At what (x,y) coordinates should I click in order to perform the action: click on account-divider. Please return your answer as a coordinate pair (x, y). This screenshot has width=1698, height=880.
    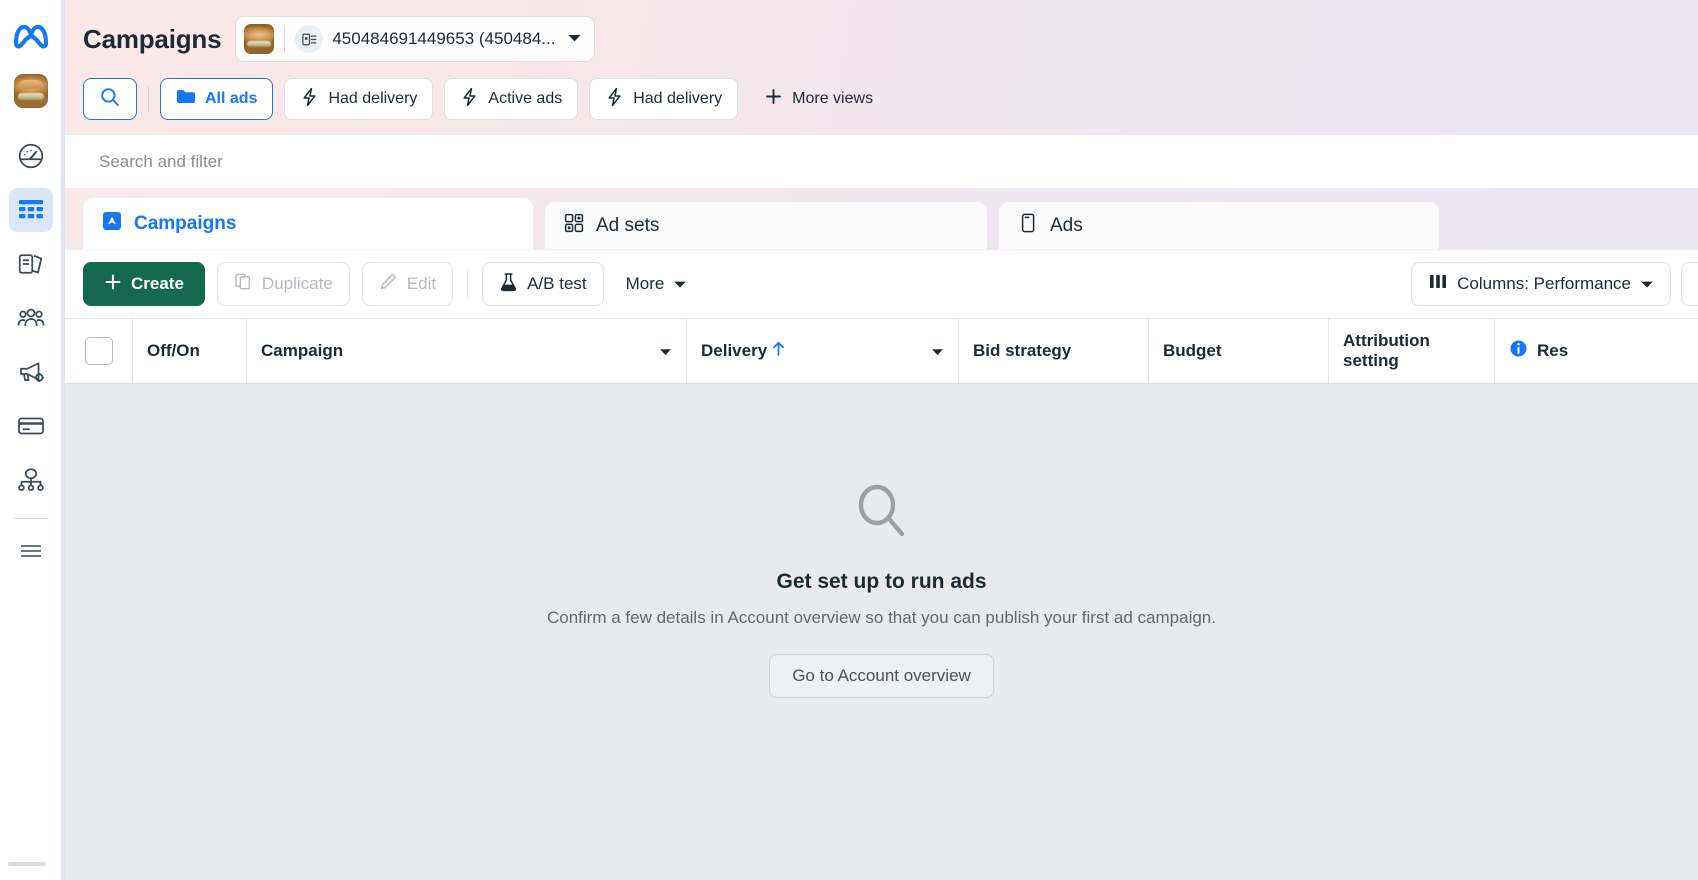
    Looking at the image, I should click on (285, 39).